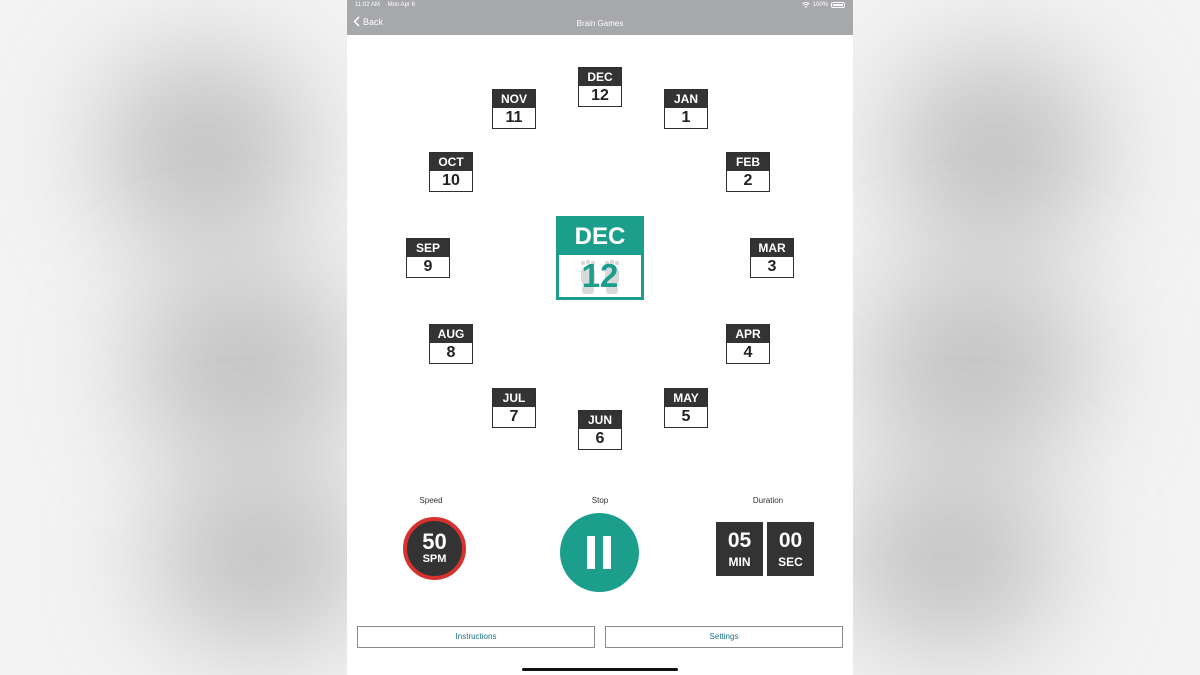 This screenshot has width=1200, height=675. I want to click on month-tile-sep: SEP 9, so click(428, 258).